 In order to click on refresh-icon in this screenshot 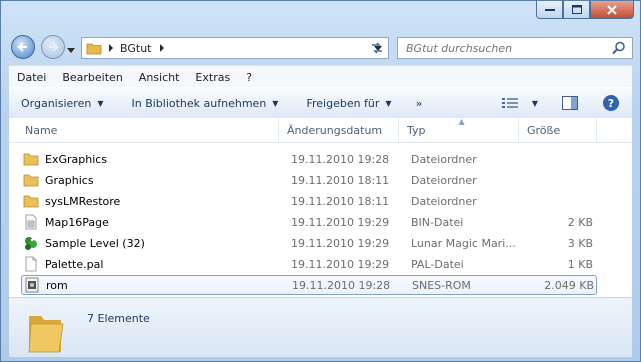, I will do `click(377, 48)`.